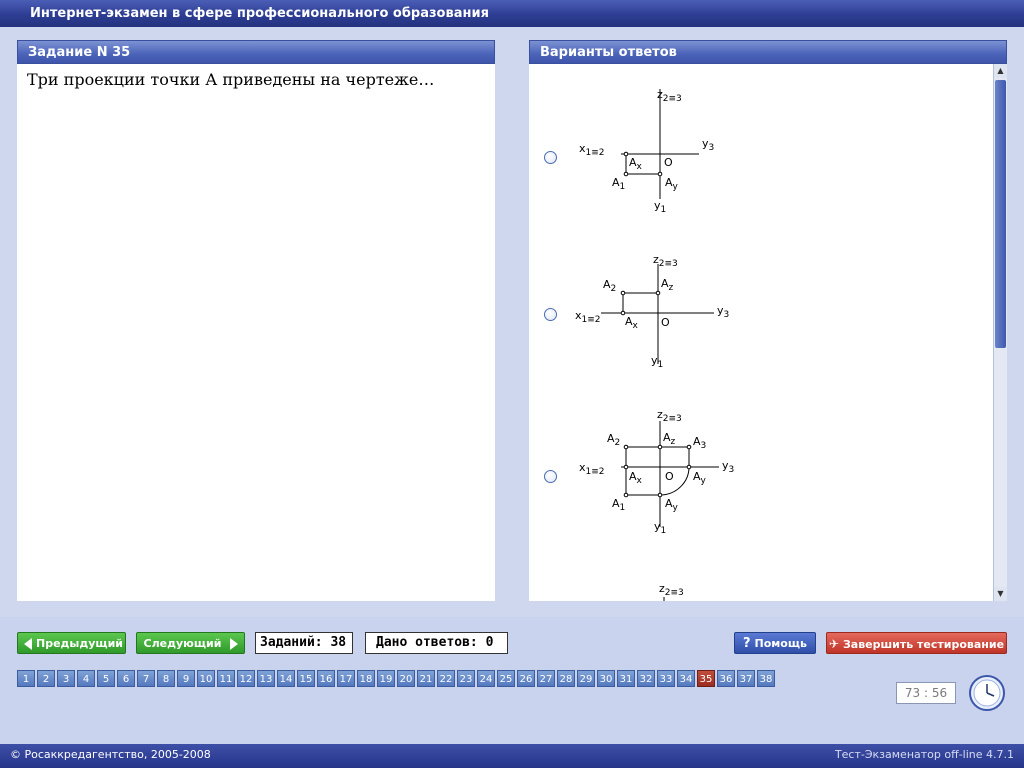 The image size is (1024, 768). What do you see at coordinates (446, 678) in the screenshot?
I see `nav-question-22: 22` at bounding box center [446, 678].